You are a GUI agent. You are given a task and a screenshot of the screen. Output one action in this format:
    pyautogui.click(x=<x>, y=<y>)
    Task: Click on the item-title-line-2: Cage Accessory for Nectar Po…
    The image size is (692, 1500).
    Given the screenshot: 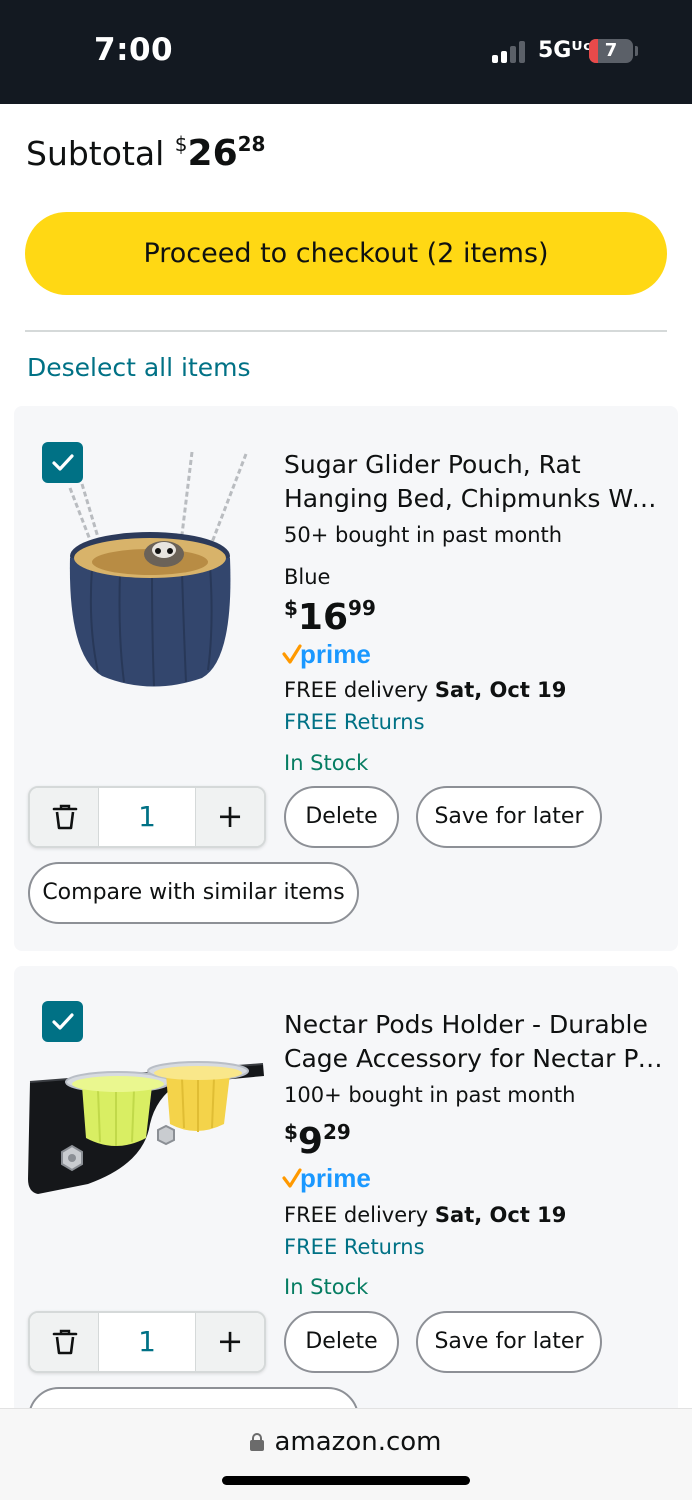 What is the action you would take?
    pyautogui.click(x=474, y=1058)
    